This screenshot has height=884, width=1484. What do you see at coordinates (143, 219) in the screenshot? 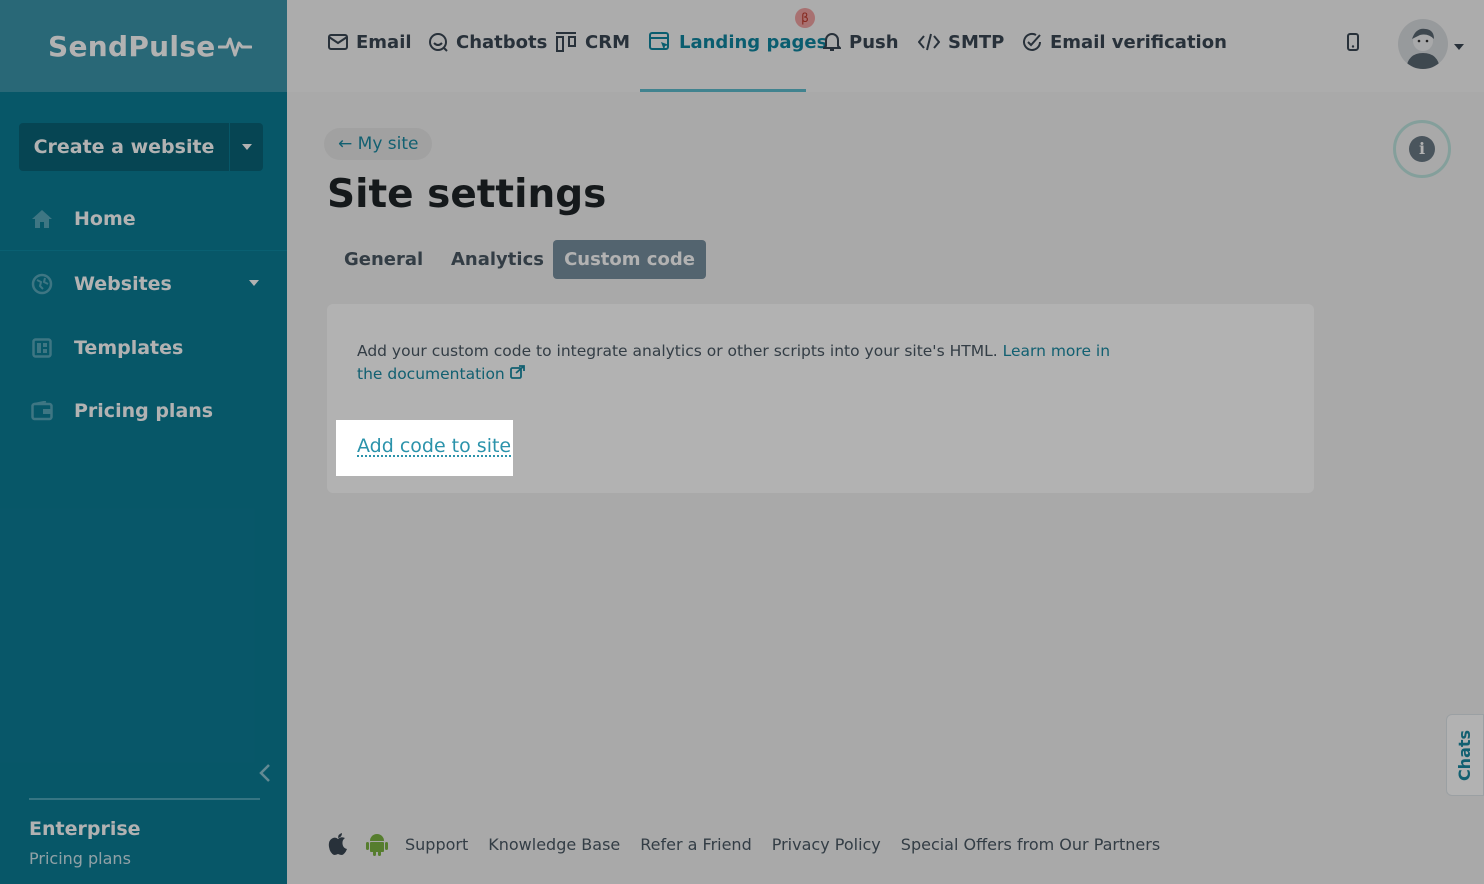
I see `sidebar-item-home: Home` at bounding box center [143, 219].